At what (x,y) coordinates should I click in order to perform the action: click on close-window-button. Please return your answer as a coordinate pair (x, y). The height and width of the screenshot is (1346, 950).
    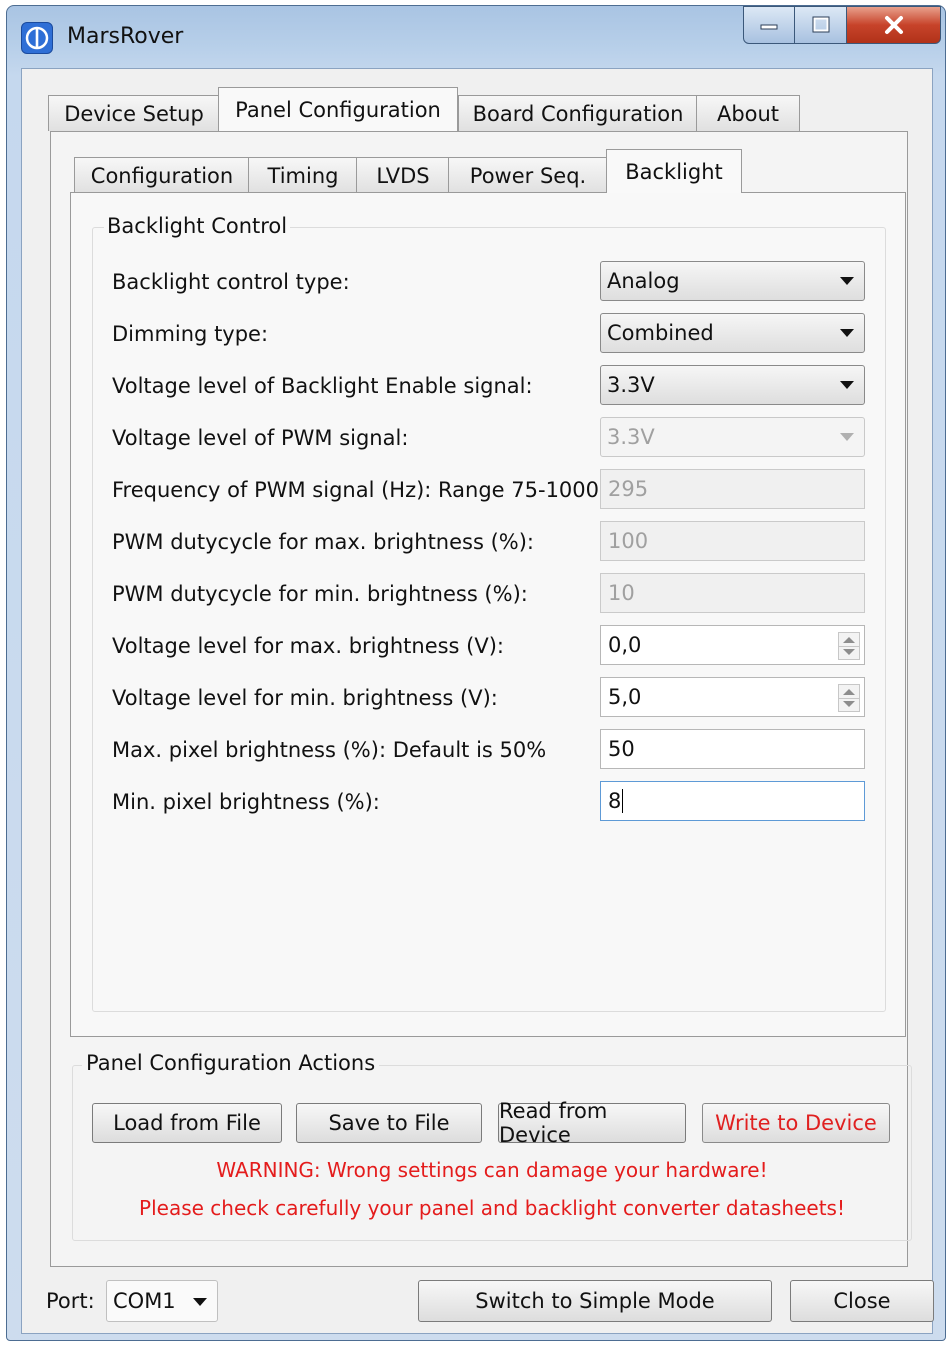
    Looking at the image, I should click on (894, 25).